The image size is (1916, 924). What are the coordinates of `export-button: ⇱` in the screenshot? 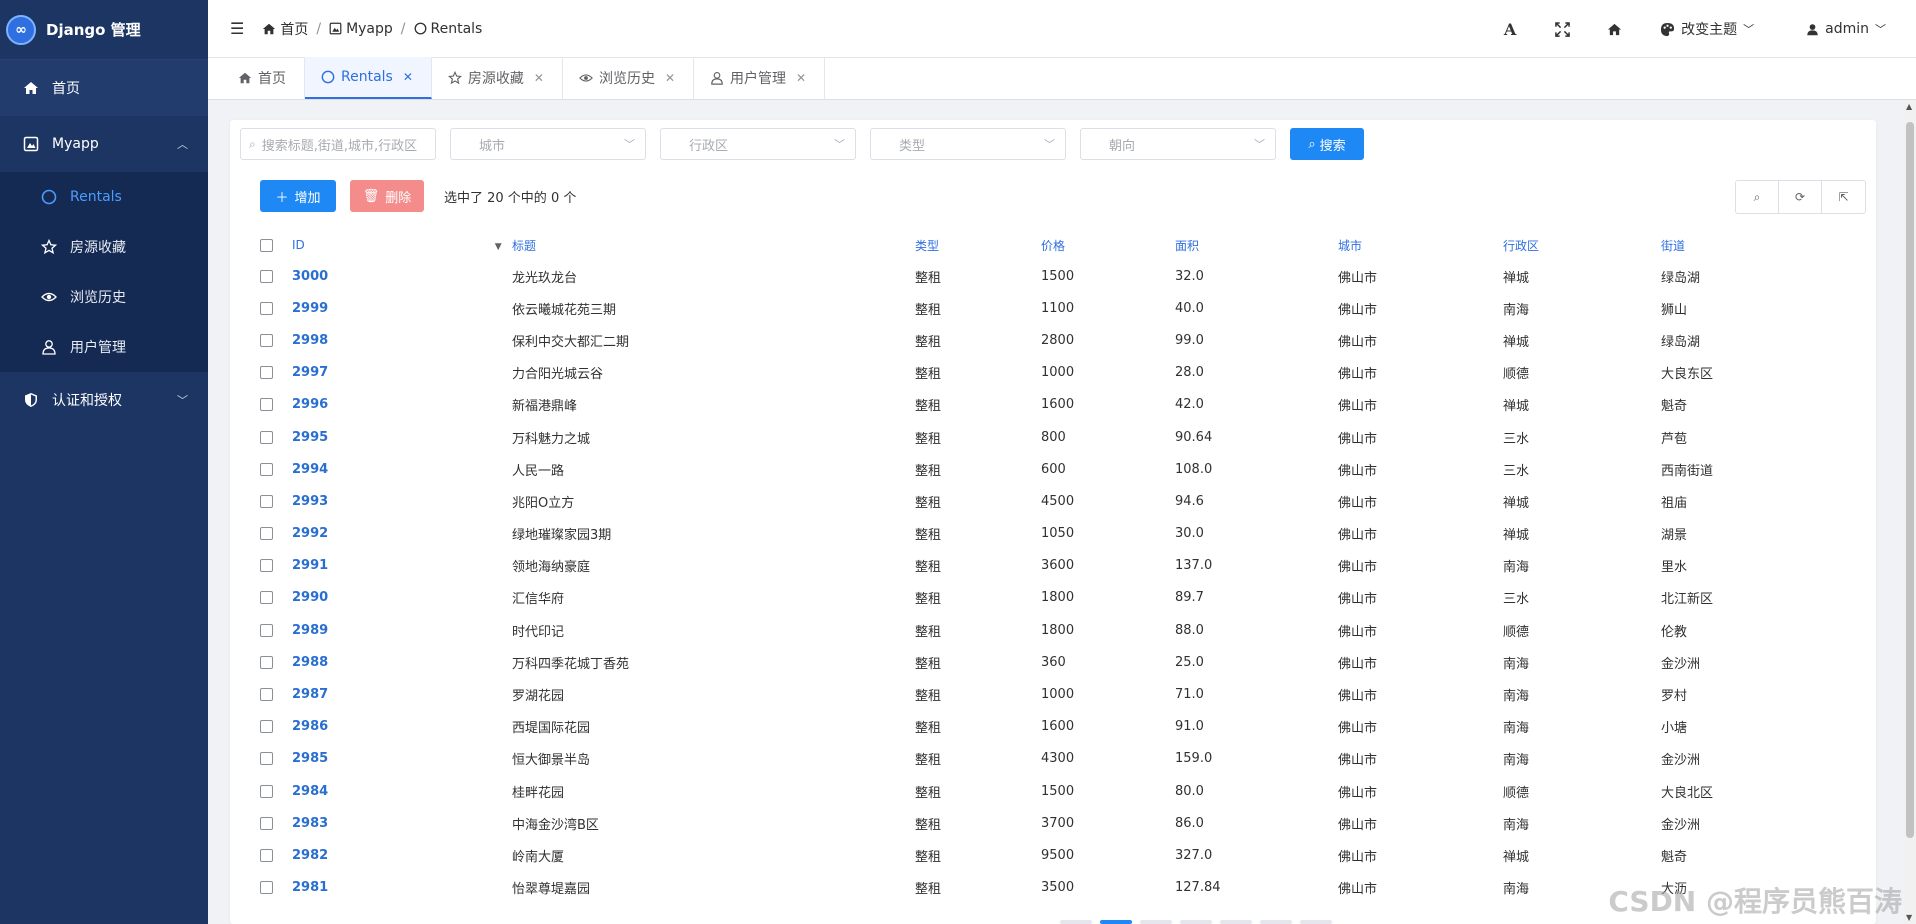 It's located at (1843, 197).